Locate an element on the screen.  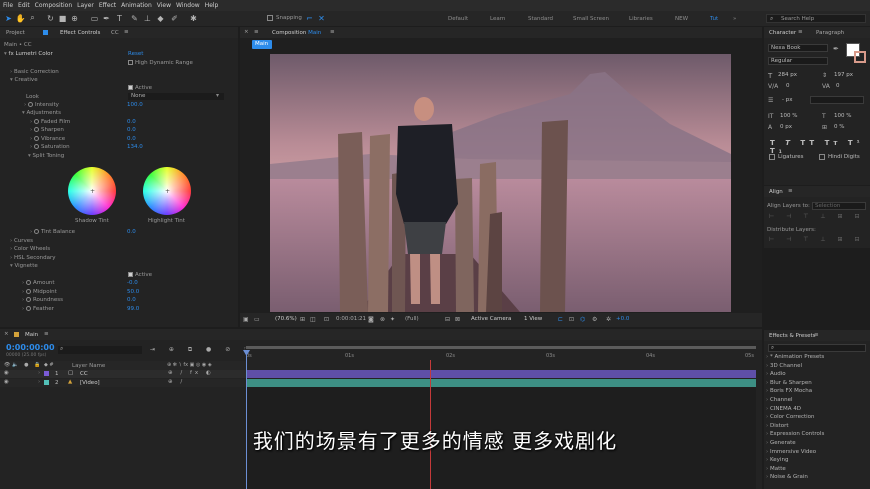
region-icon: ⊡ is located at coordinates (326, 319).